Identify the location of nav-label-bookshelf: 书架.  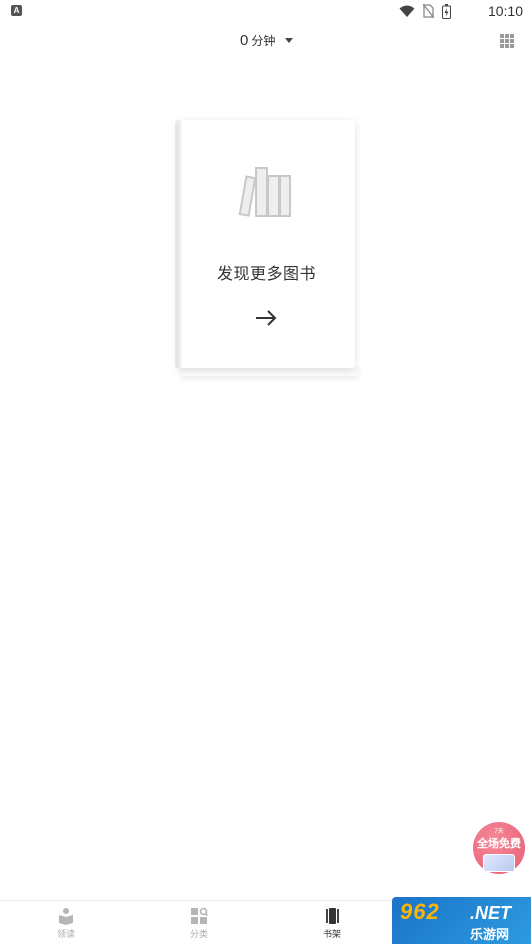
(331, 934).